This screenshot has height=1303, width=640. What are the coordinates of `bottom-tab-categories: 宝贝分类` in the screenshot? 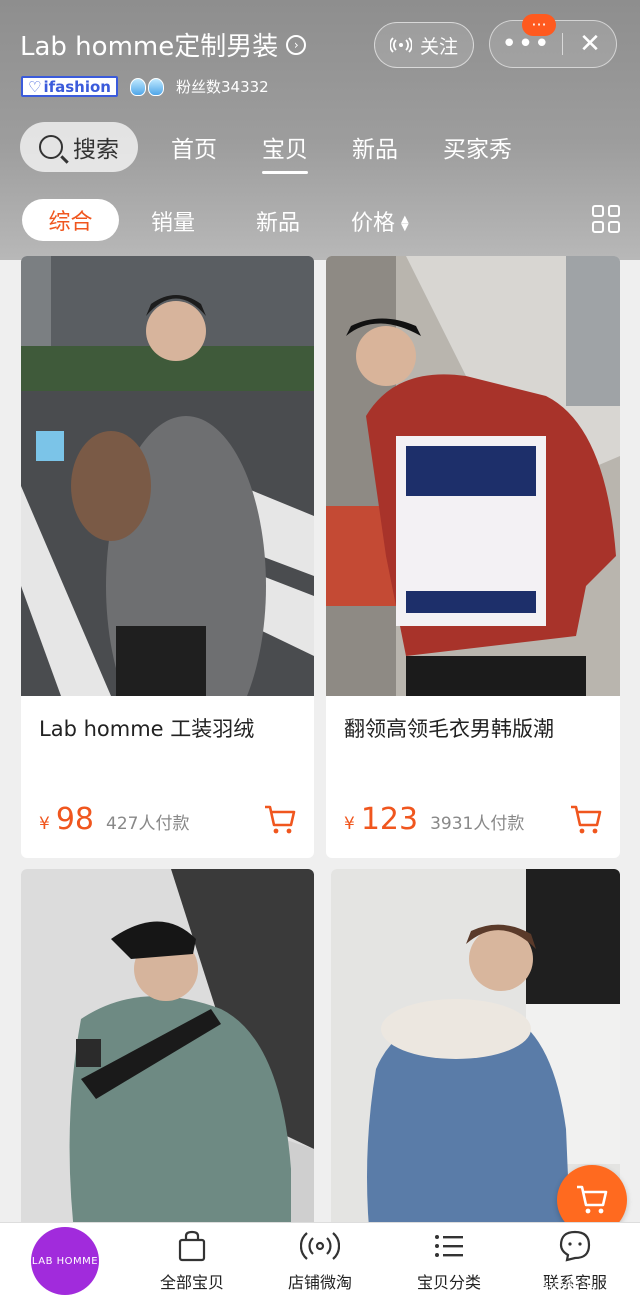 It's located at (449, 1261).